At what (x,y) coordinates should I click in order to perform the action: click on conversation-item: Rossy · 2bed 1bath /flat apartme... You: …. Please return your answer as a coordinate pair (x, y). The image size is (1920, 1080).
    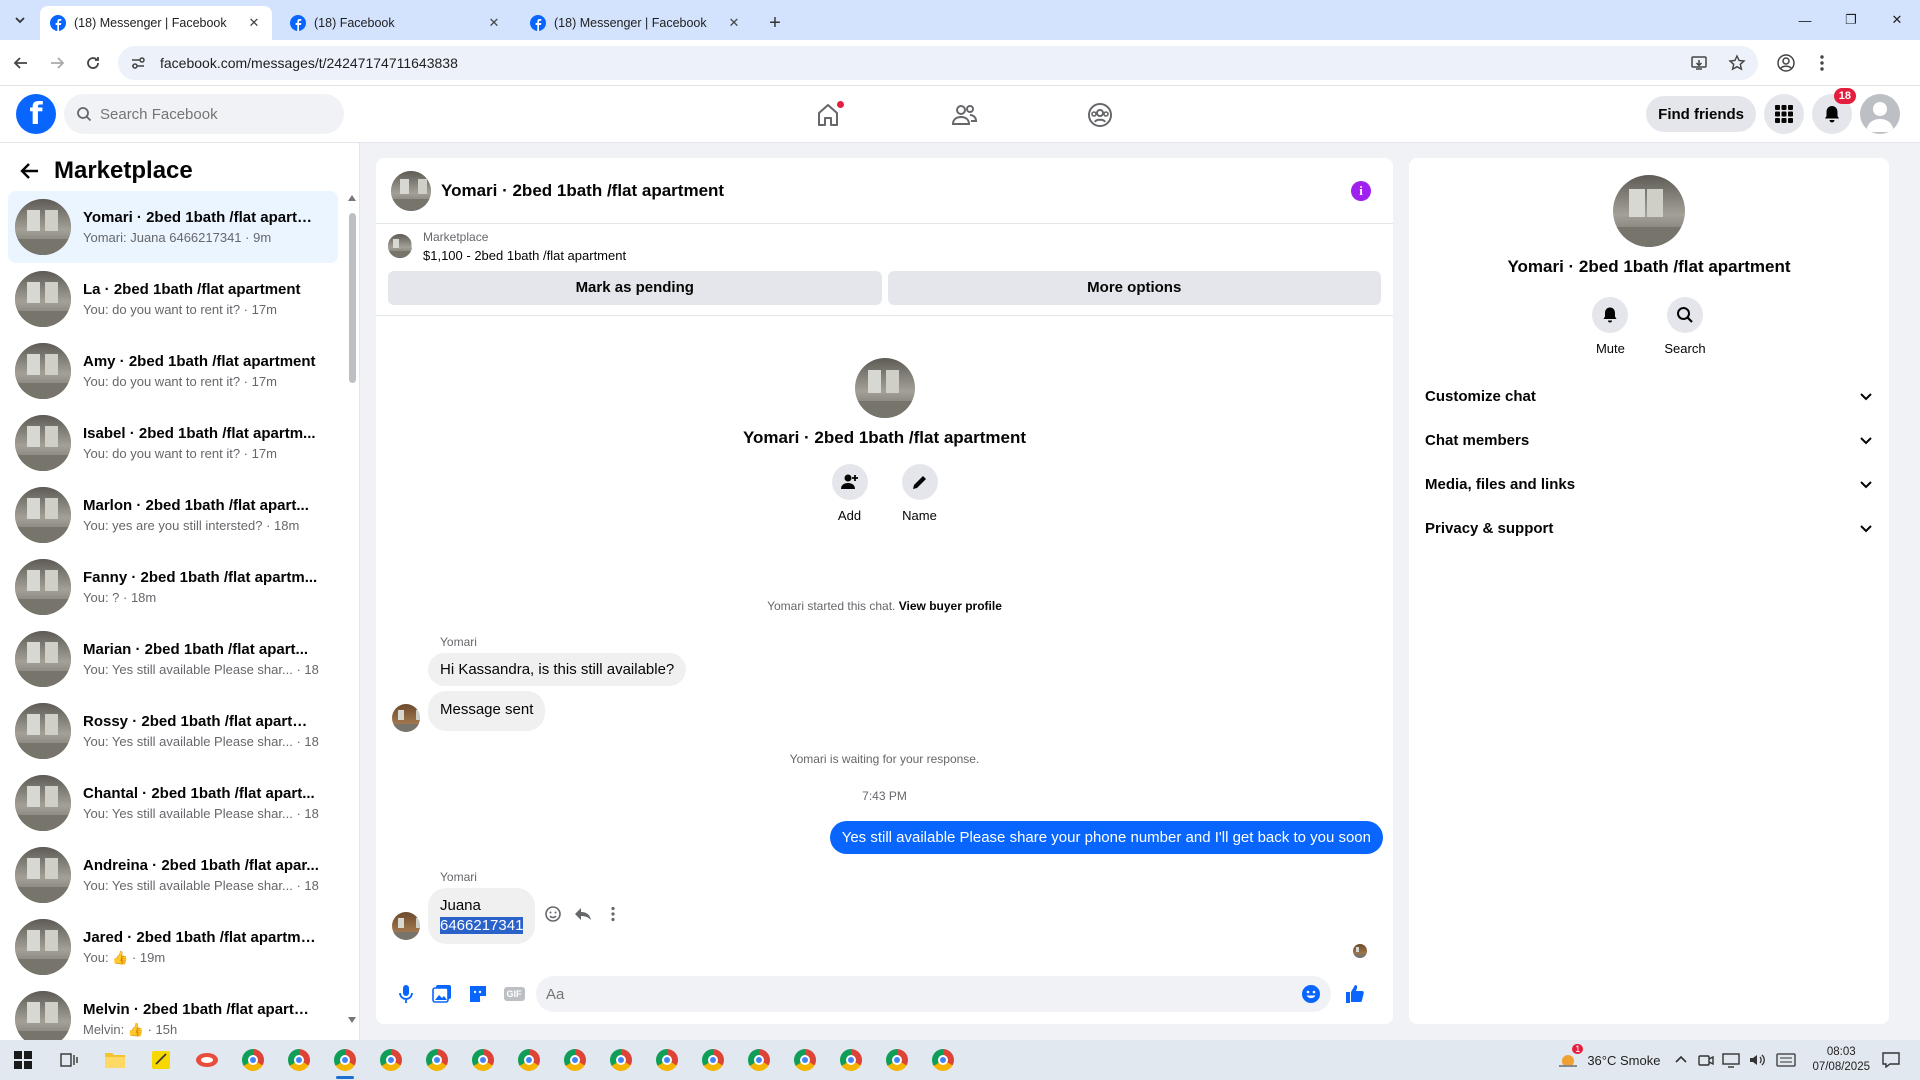
    Looking at the image, I should click on (173, 731).